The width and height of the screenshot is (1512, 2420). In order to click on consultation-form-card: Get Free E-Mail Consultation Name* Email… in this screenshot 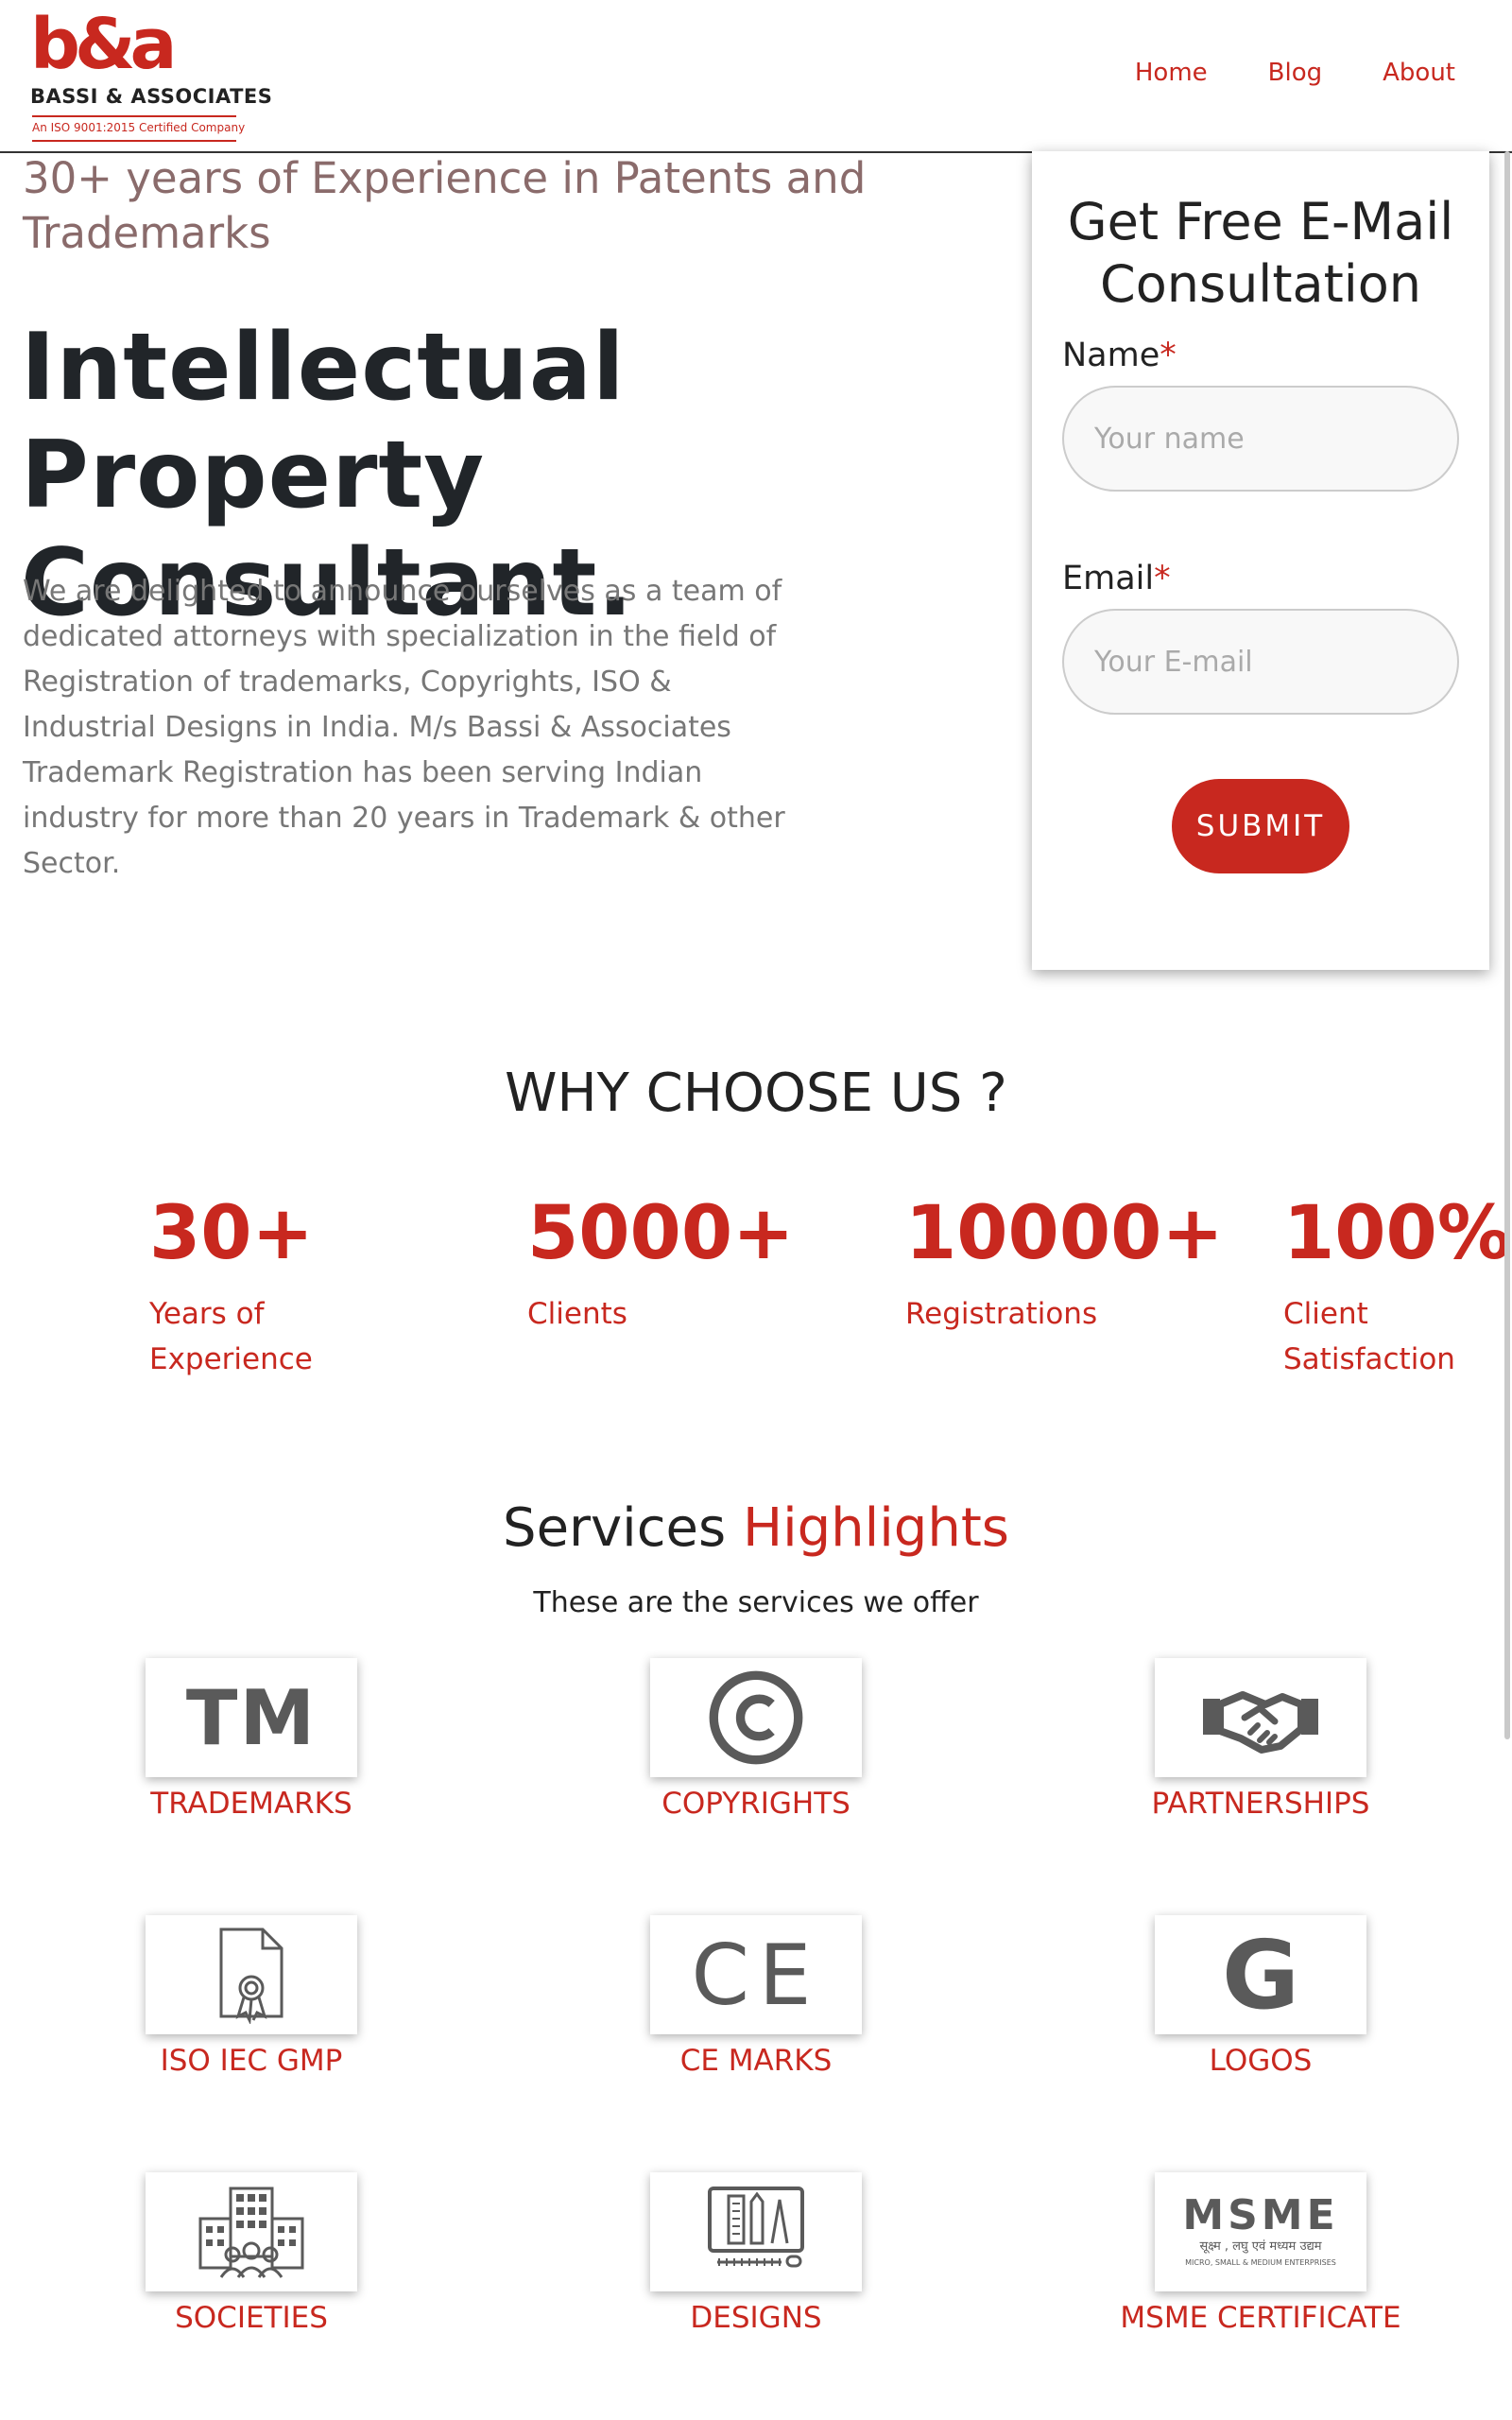, I will do `click(1260, 560)`.